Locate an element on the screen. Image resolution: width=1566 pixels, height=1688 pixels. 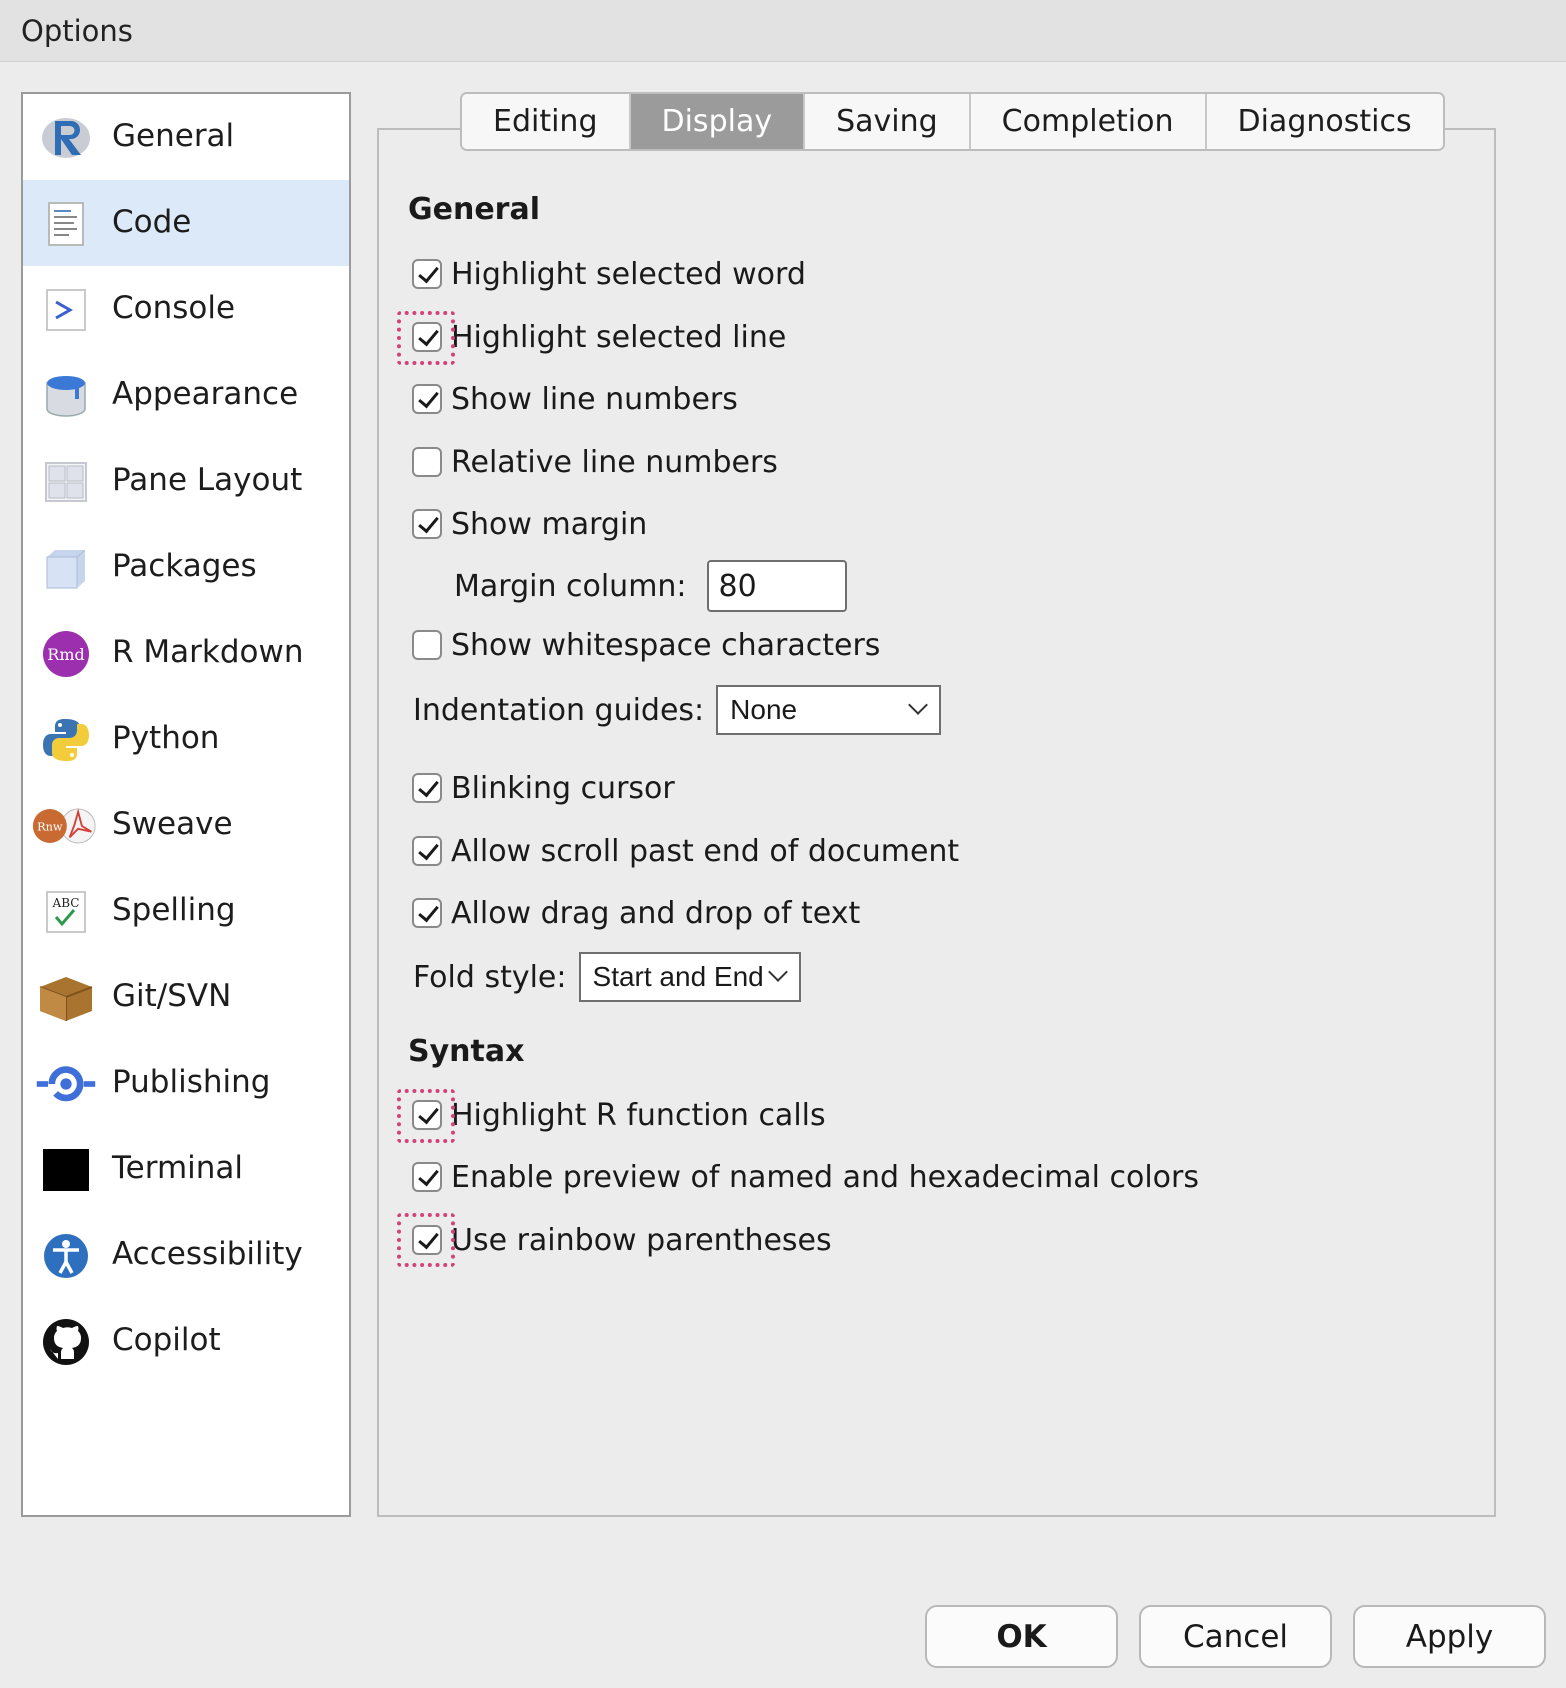
option-show-margin: Show margin is located at coordinates (529, 524).